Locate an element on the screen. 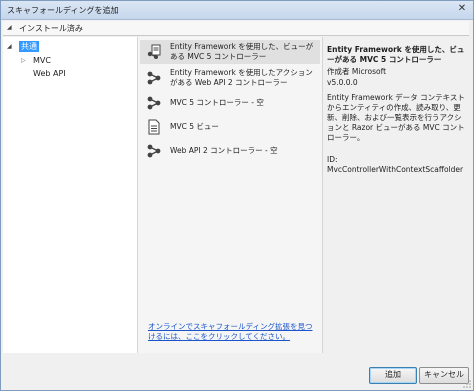  resize-grip-icon is located at coordinates (467, 384).